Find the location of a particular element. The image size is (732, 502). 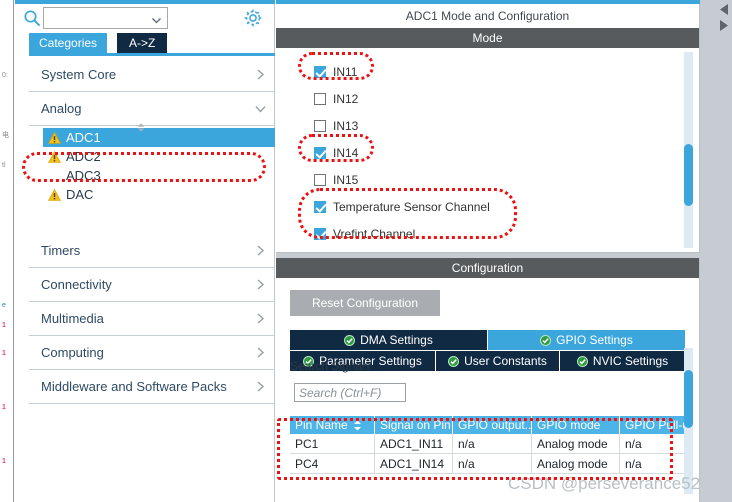

category-multimedia: Multimedia is located at coordinates (152, 319).